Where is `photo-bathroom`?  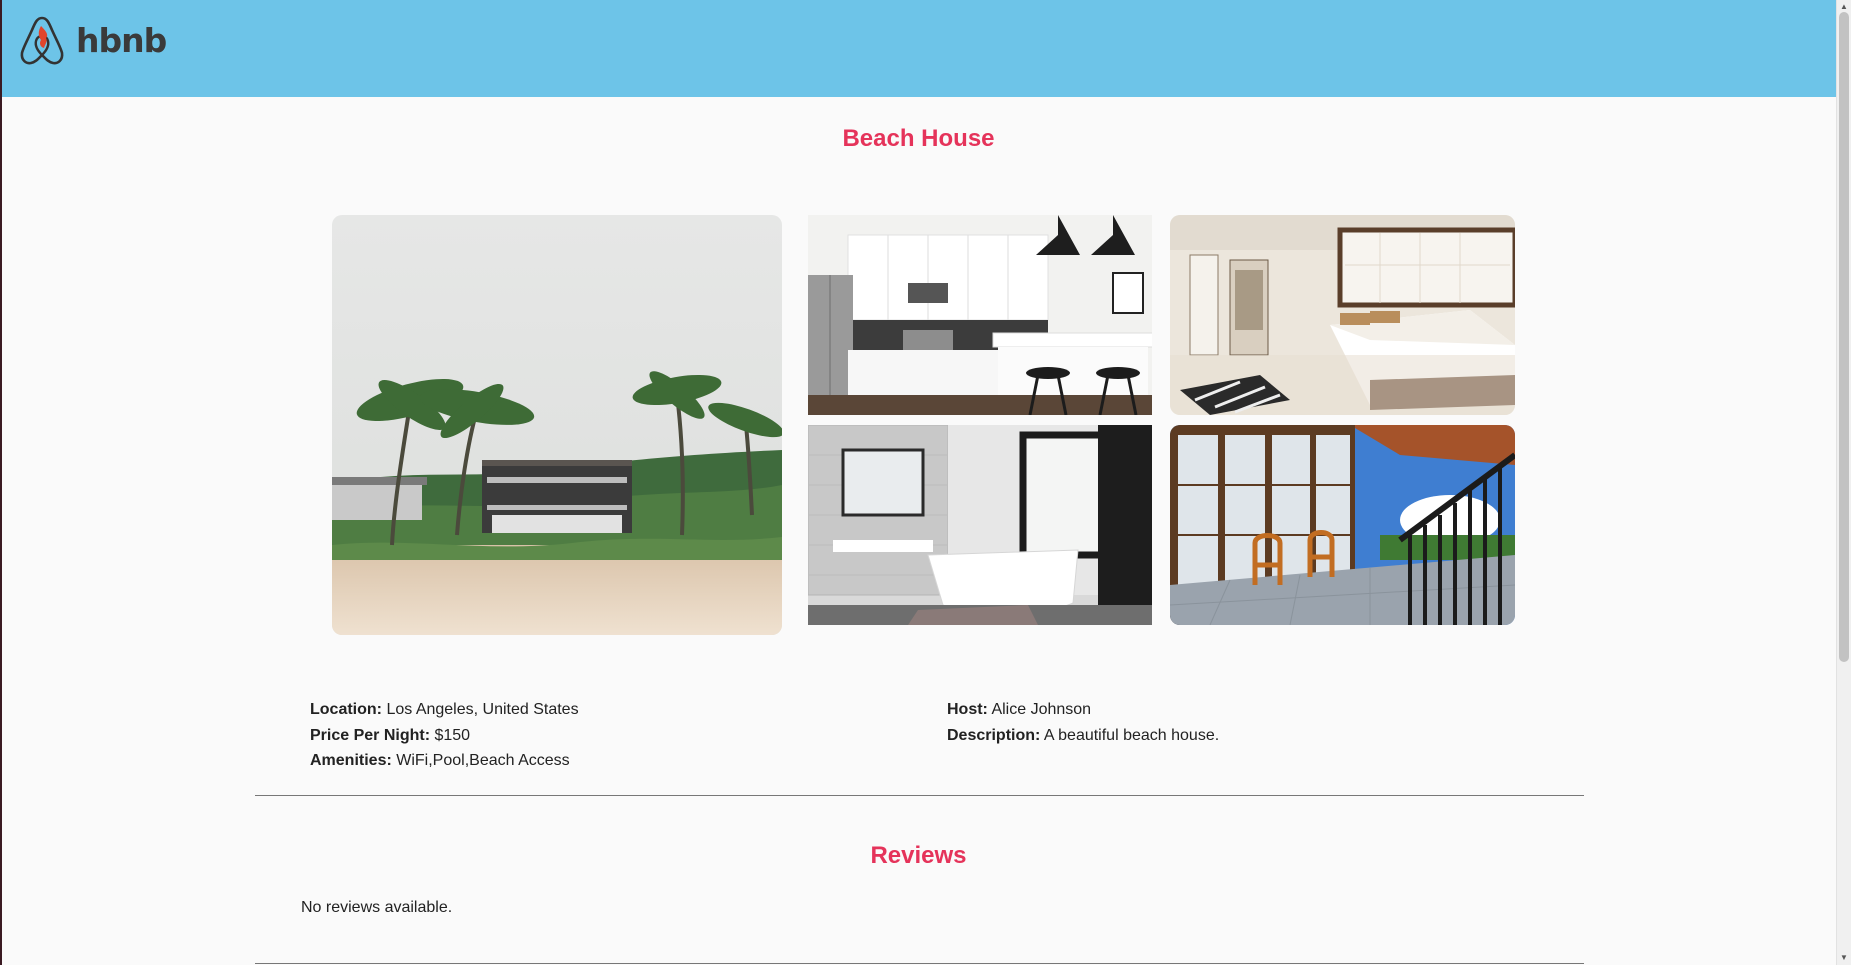
photo-bathroom is located at coordinates (980, 525).